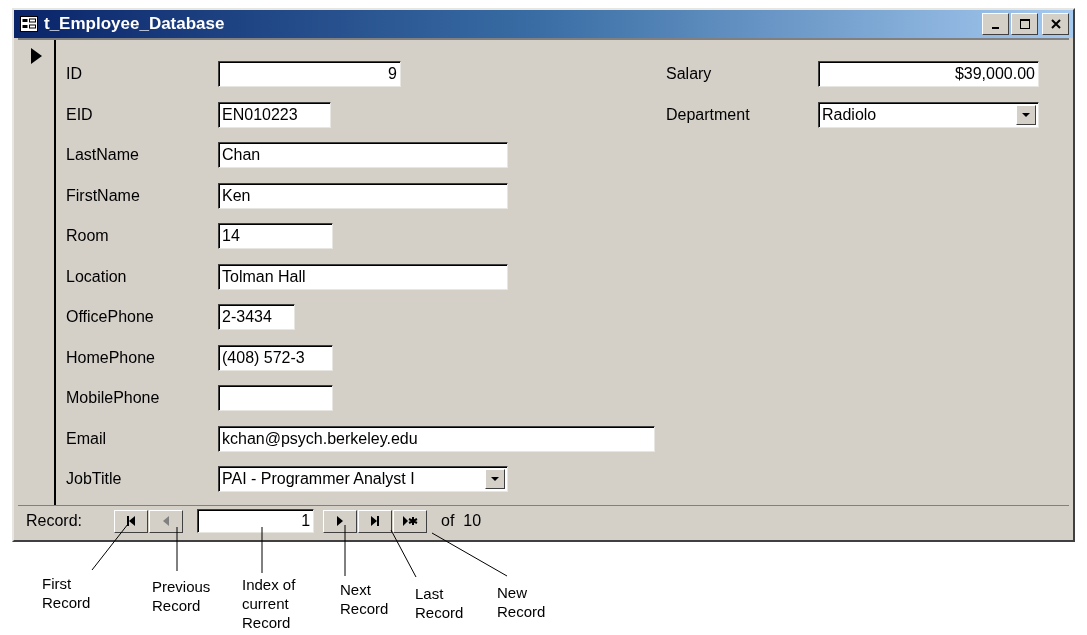 The width and height of the screenshot is (1087, 635). Describe the element at coordinates (256, 521) in the screenshot. I see `record-index-field: 1` at that location.